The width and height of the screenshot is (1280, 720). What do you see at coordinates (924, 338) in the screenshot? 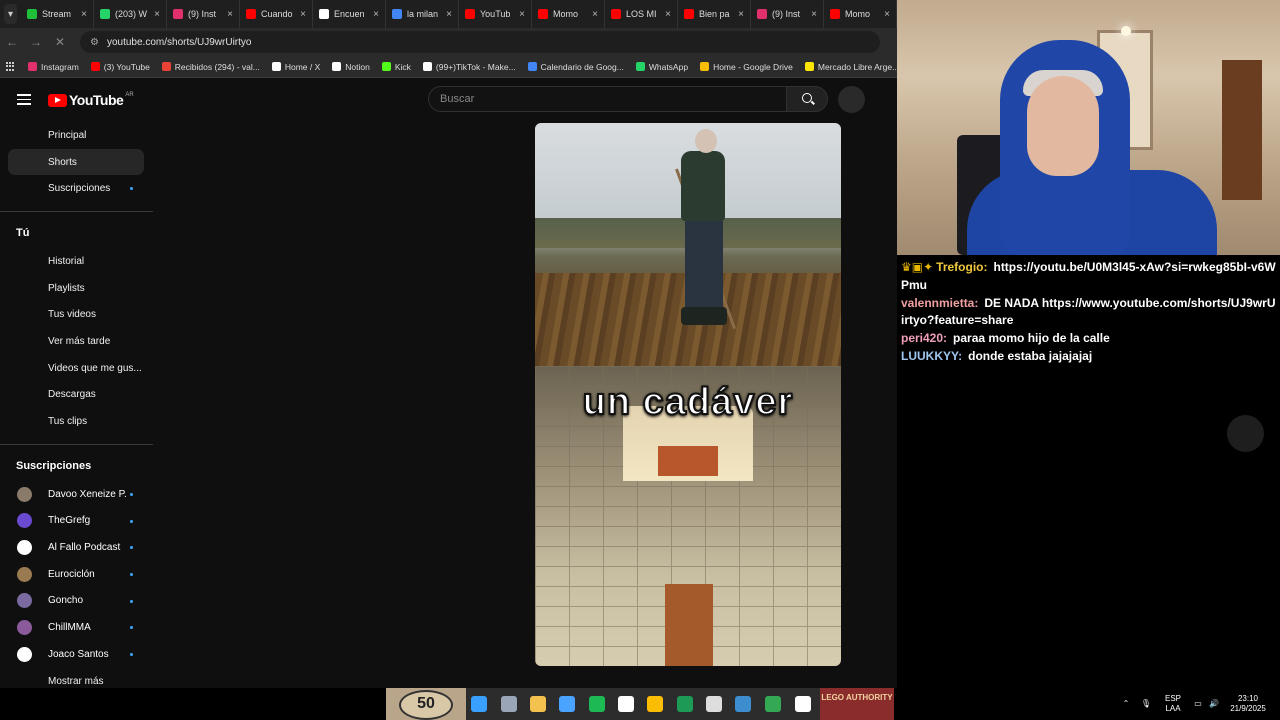
I see `chat-username: peri420:` at bounding box center [924, 338].